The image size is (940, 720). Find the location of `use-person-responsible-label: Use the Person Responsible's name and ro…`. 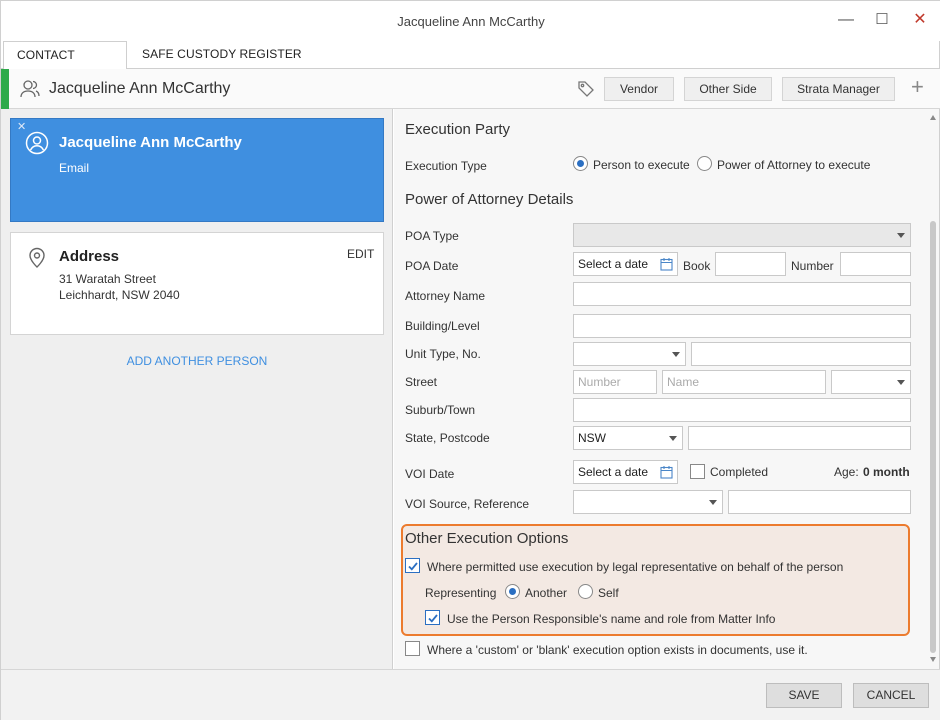

use-person-responsible-label: Use the Person Responsible's name and ro… is located at coordinates (611, 619).